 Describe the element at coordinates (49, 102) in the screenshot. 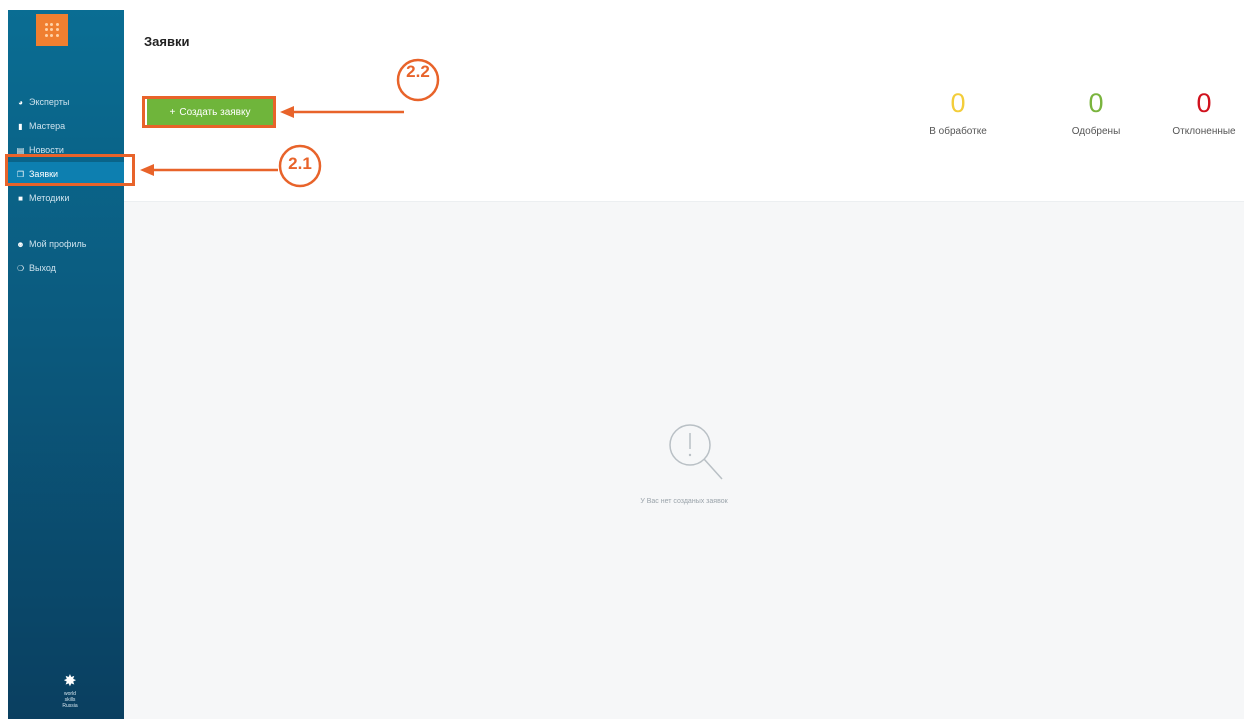

I see `sidebar-item-label: Эксперты` at that location.